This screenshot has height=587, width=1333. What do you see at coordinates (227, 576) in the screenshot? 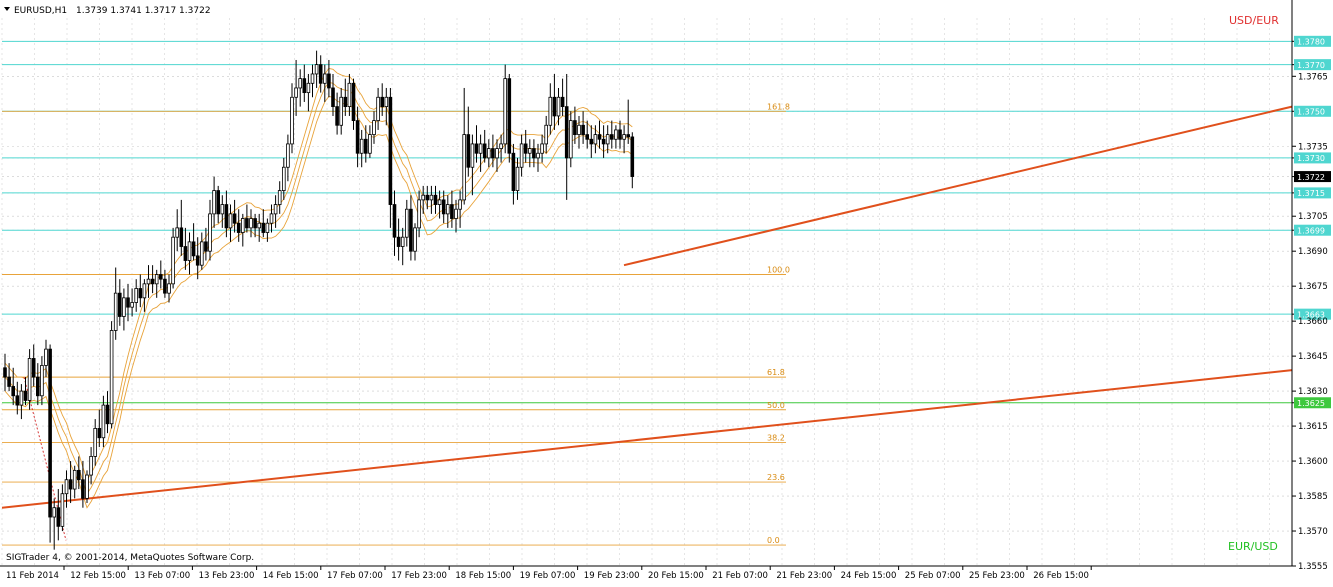
I see `x-tick-label: 13 Feb 23:00` at bounding box center [227, 576].